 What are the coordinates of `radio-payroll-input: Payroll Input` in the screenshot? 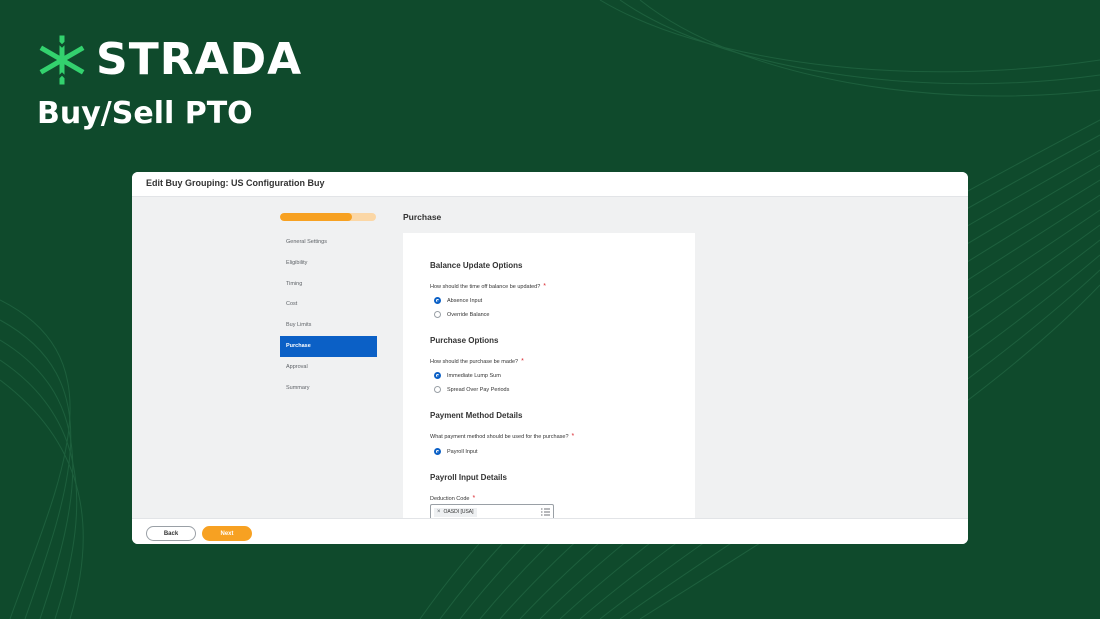 It's located at (456, 451).